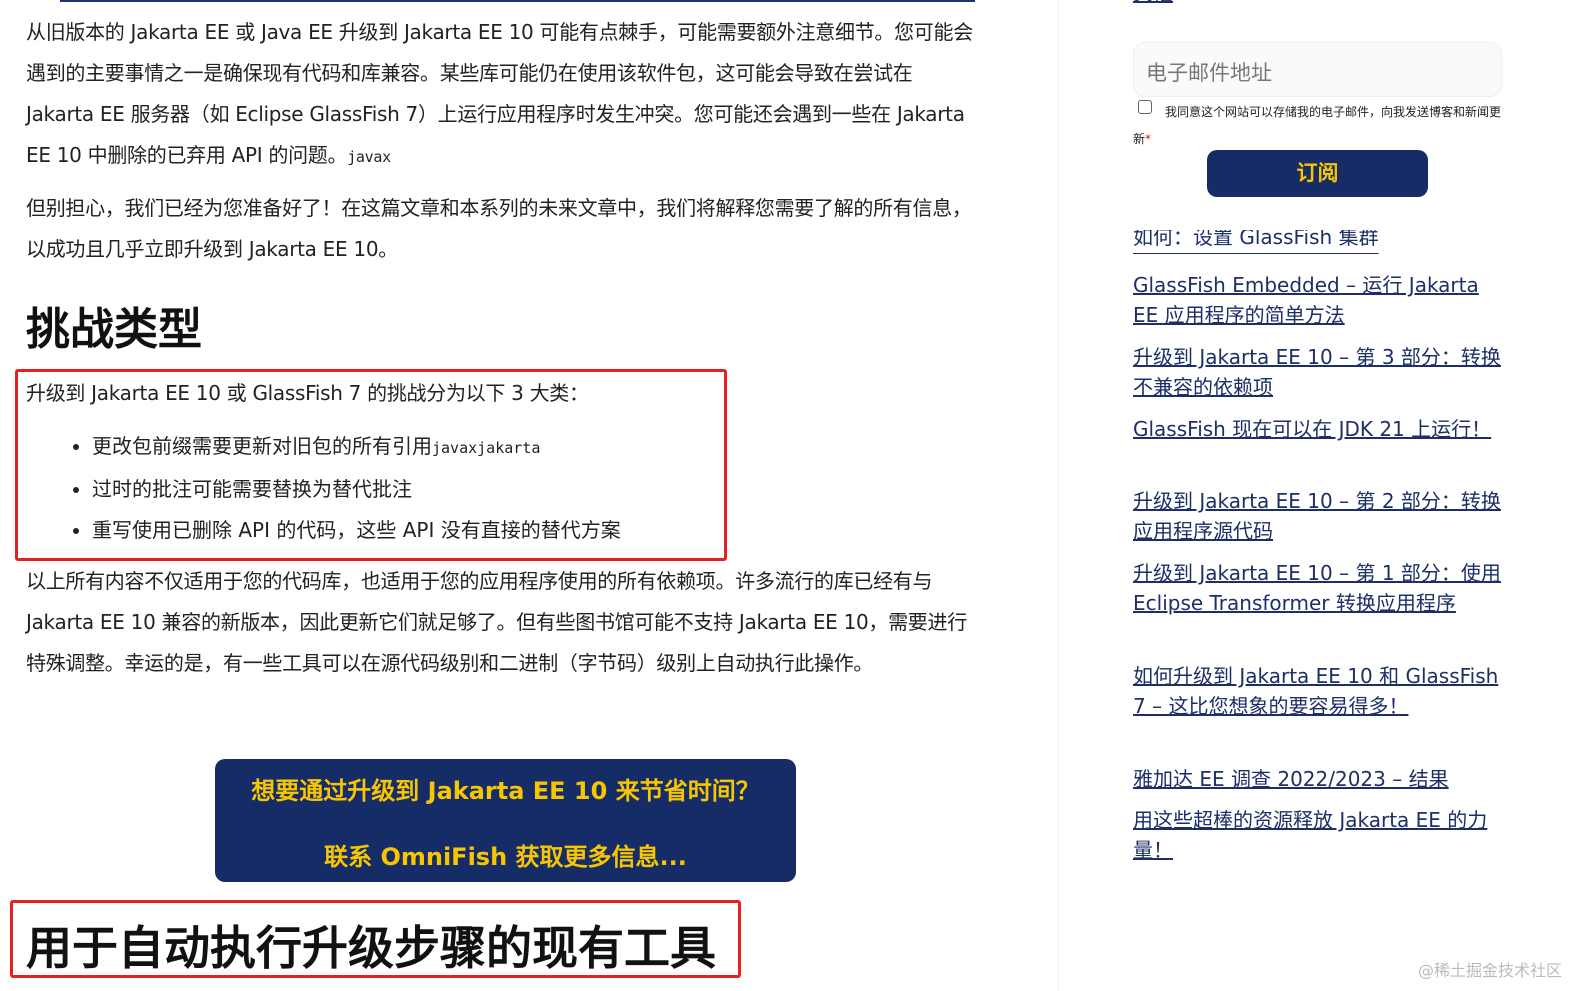  What do you see at coordinates (1318, 429) in the screenshot?
I see `sidebar-link: GlassFish 现在可以在 JDK 21 上运行！` at bounding box center [1318, 429].